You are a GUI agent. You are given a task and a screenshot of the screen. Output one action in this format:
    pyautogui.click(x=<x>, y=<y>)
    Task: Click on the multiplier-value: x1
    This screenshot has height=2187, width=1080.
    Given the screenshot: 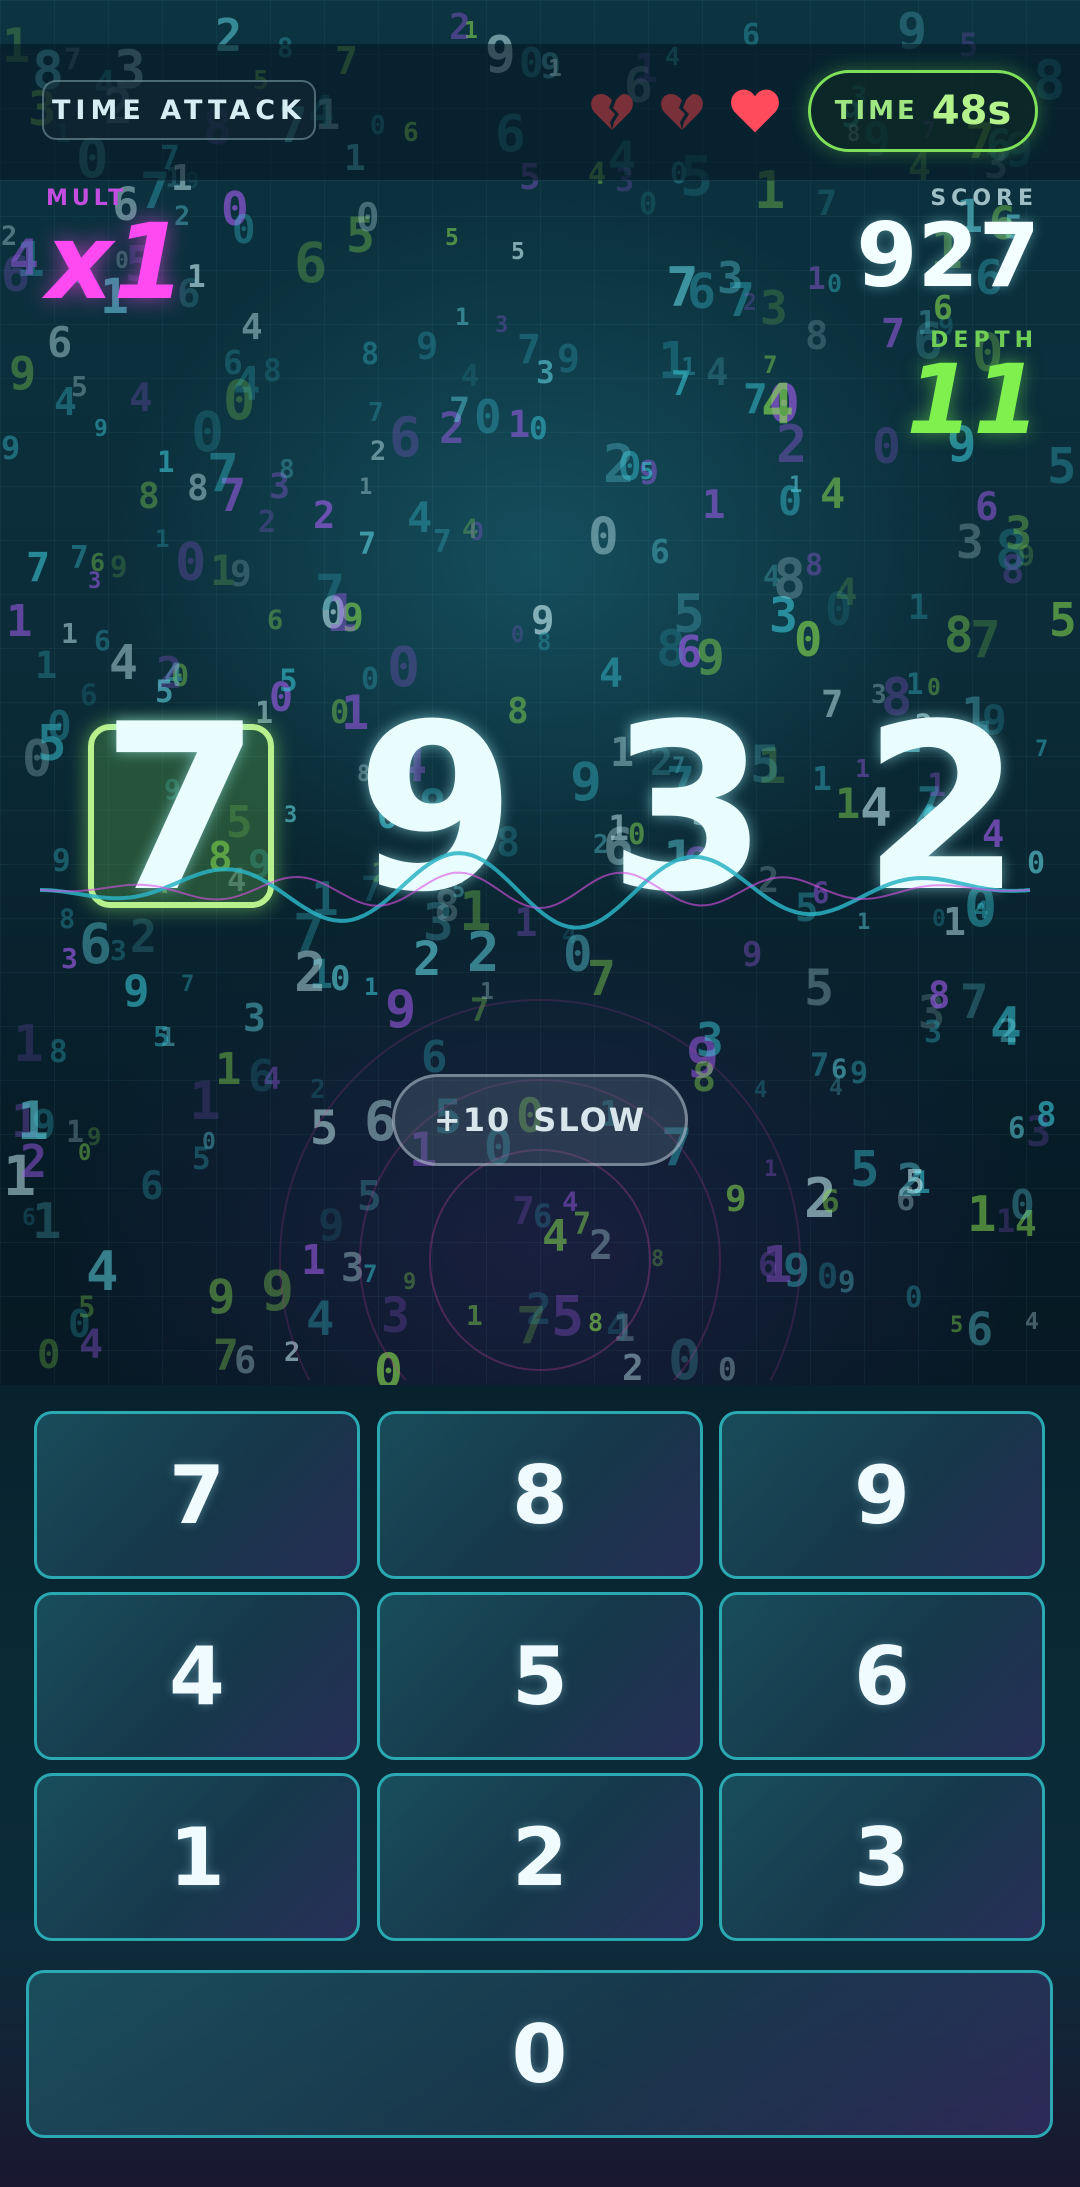 What is the action you would take?
    pyautogui.click(x=116, y=262)
    